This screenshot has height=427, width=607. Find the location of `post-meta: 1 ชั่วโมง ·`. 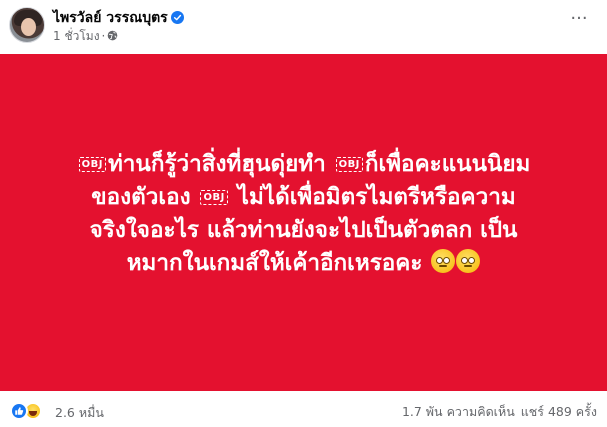

post-meta: 1 ชั่วโมง · is located at coordinates (85, 36).